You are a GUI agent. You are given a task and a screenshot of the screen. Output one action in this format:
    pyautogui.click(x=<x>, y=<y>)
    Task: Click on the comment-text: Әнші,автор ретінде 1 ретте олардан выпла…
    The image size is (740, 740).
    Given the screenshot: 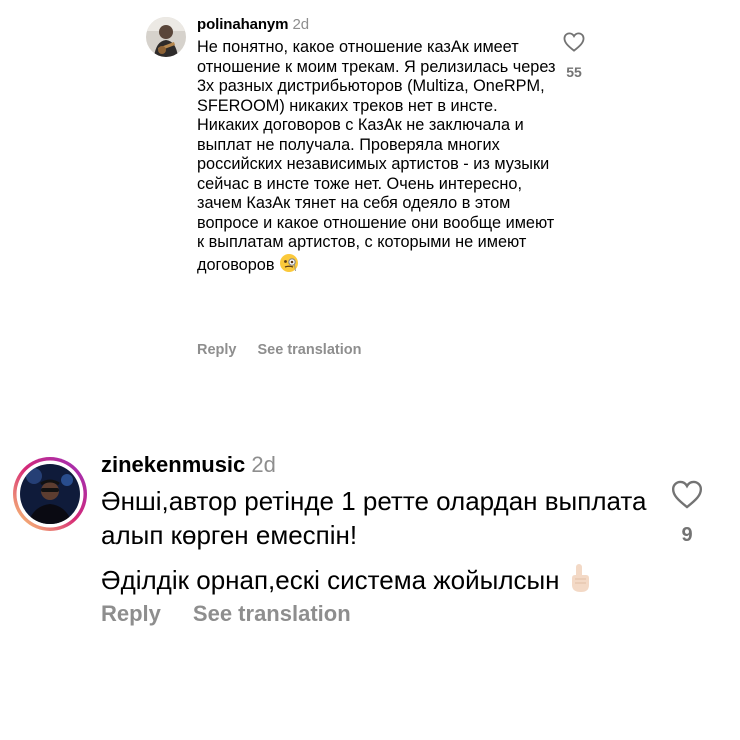 What is the action you would take?
    pyautogui.click(x=386, y=543)
    